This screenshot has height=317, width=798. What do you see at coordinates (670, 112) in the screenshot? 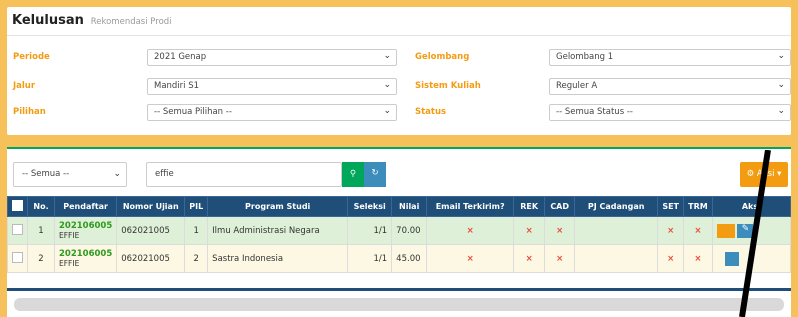
I see `status-select: -- Semua Status -- ⌄` at bounding box center [670, 112].